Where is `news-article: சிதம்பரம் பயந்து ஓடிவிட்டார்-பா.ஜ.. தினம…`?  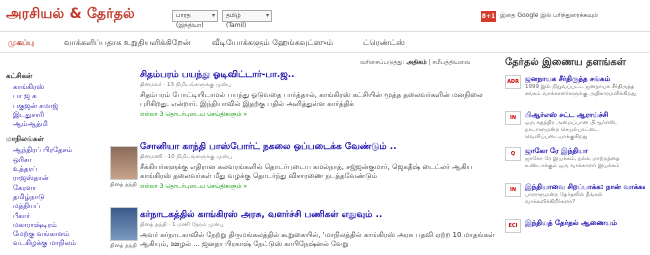 news-article: சிதம்பரம் பயந்து ஓடிவிட்டார்-பா.ஜ.. தினம… is located at coordinates (317, 94).